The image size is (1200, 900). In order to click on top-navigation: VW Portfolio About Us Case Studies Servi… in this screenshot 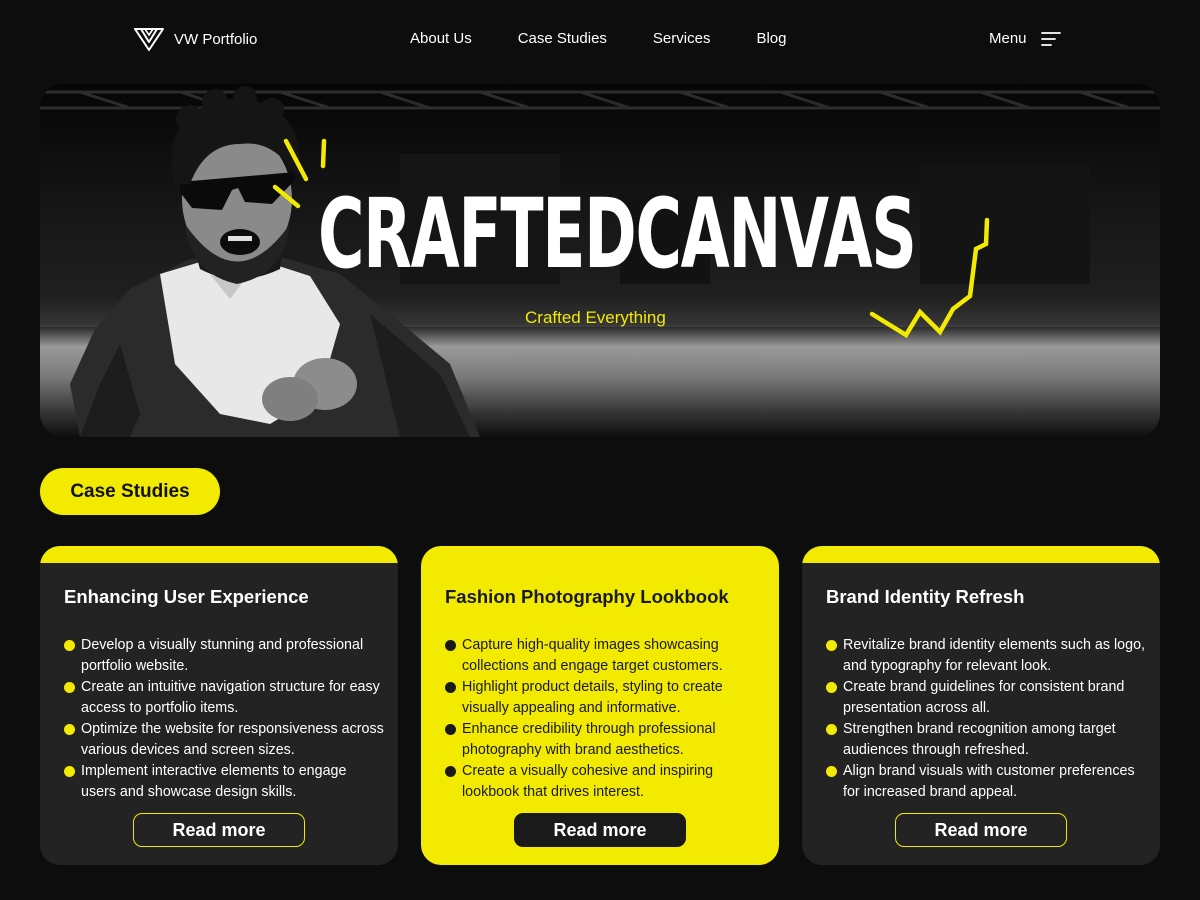, I will do `click(600, 40)`.